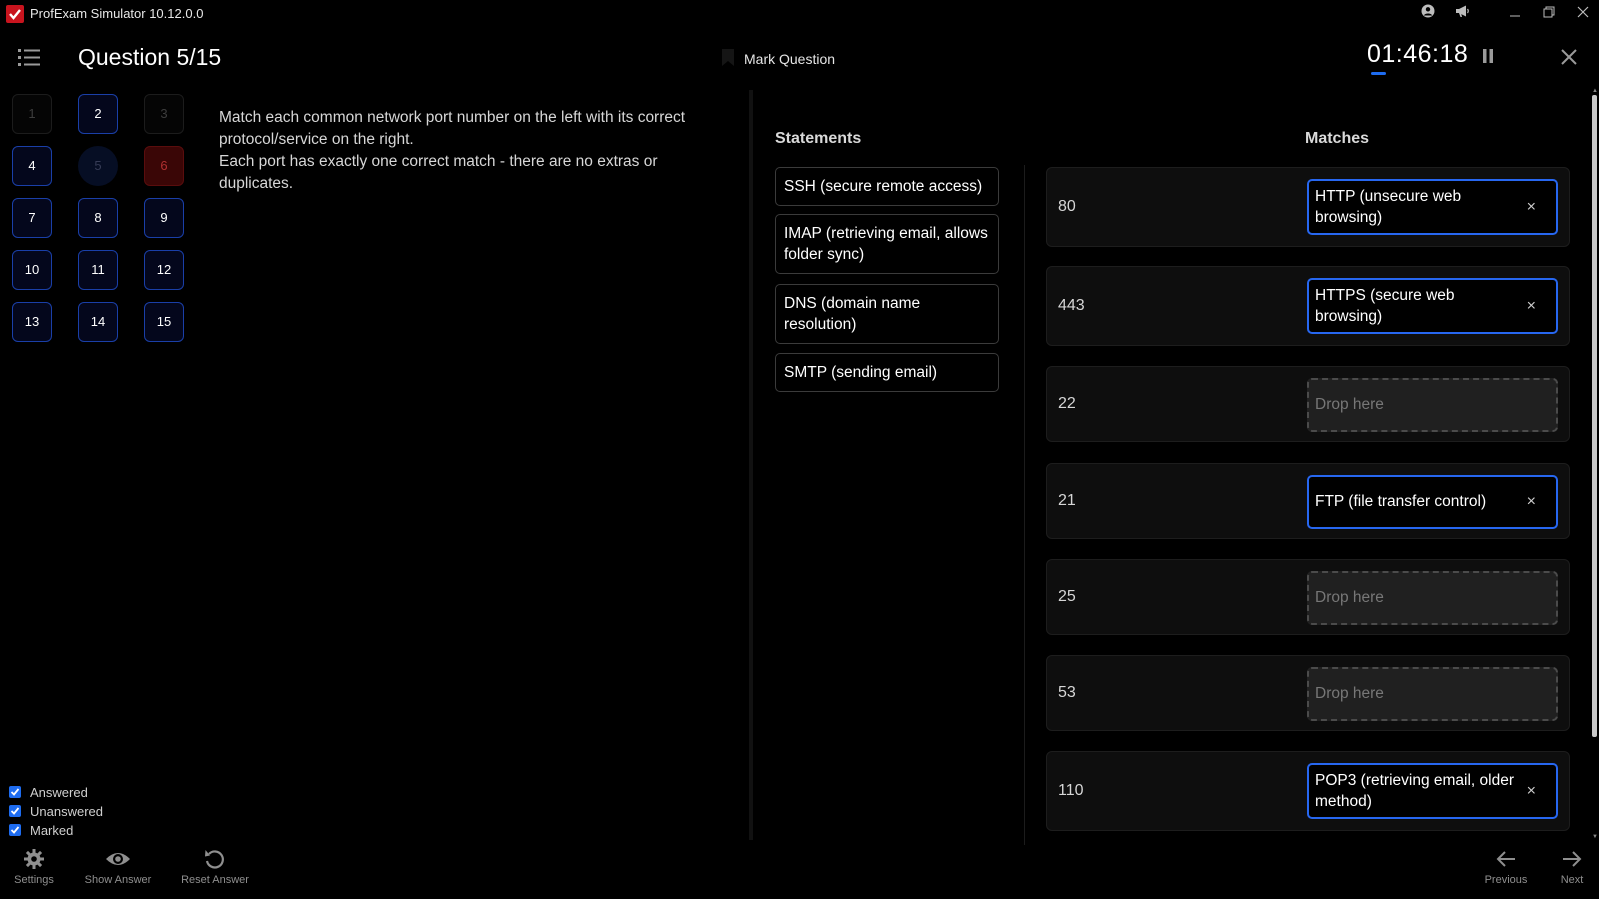  I want to click on port-label: 80, so click(1067, 206).